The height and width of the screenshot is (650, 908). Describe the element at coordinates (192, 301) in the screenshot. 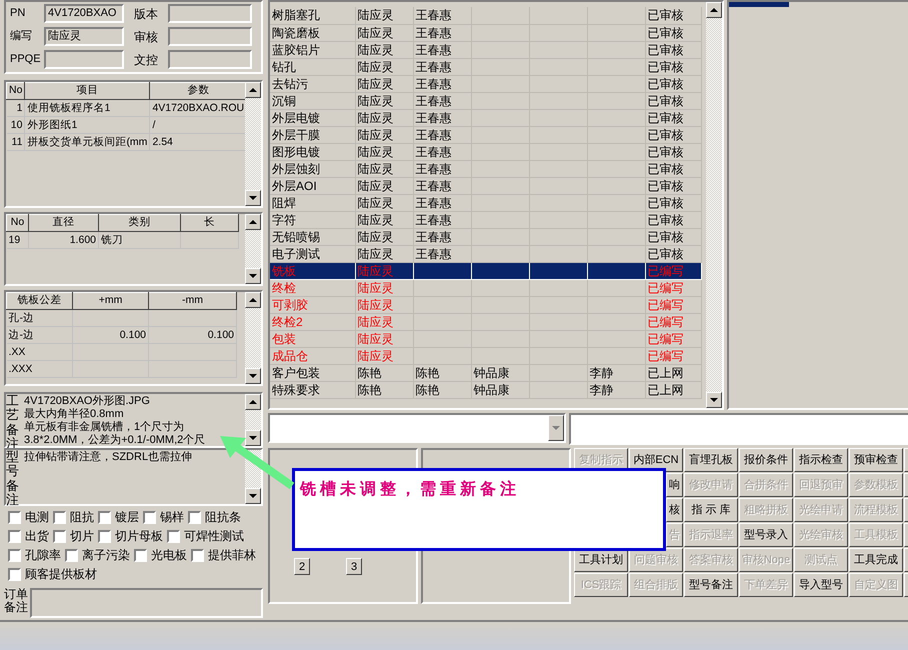

I see `column-header: -mm` at that location.